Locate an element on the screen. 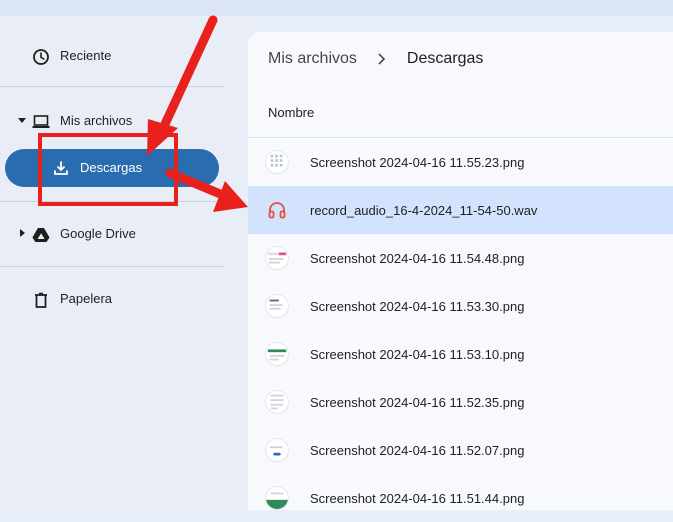  file-name: Screenshot 2024-04-16 11.53.10.png is located at coordinates (417, 354).